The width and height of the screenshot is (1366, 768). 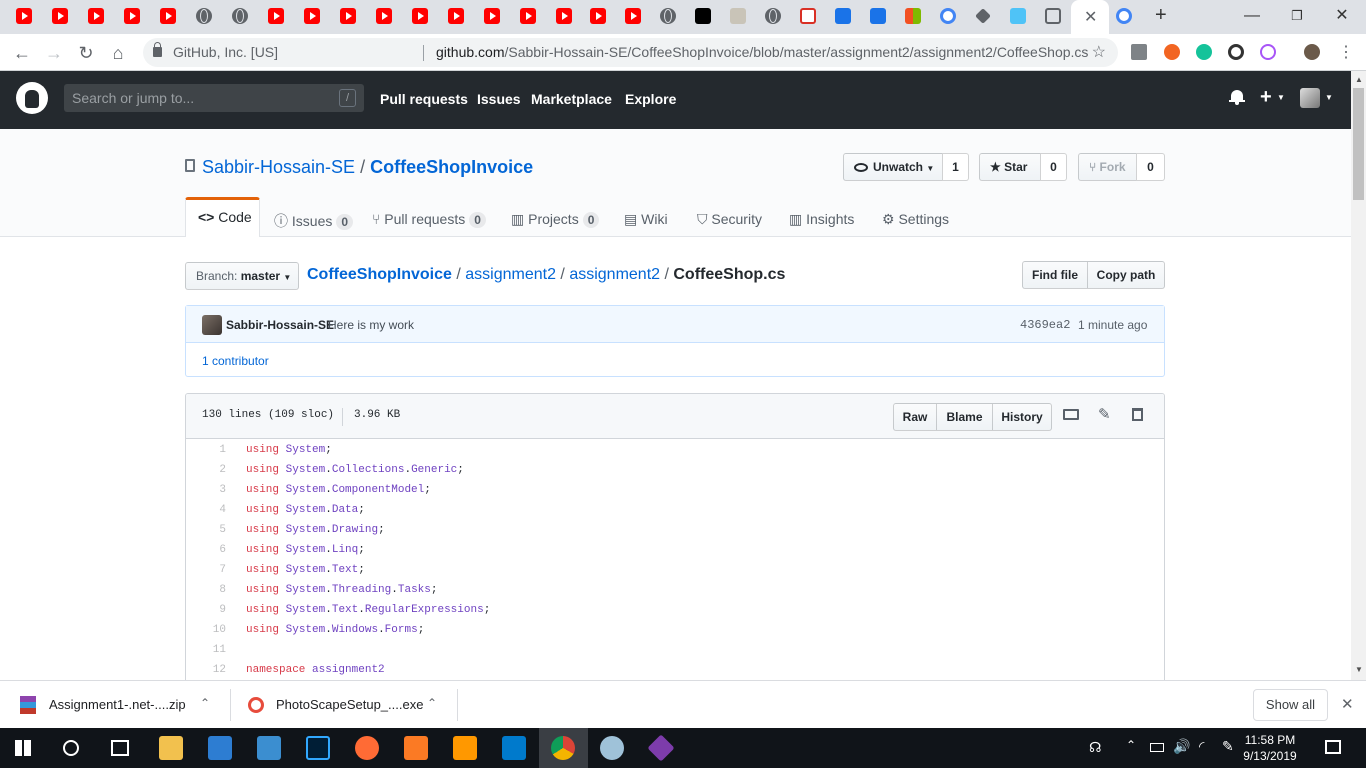 I want to click on contributors-link: 1 contributor, so click(x=235, y=361).